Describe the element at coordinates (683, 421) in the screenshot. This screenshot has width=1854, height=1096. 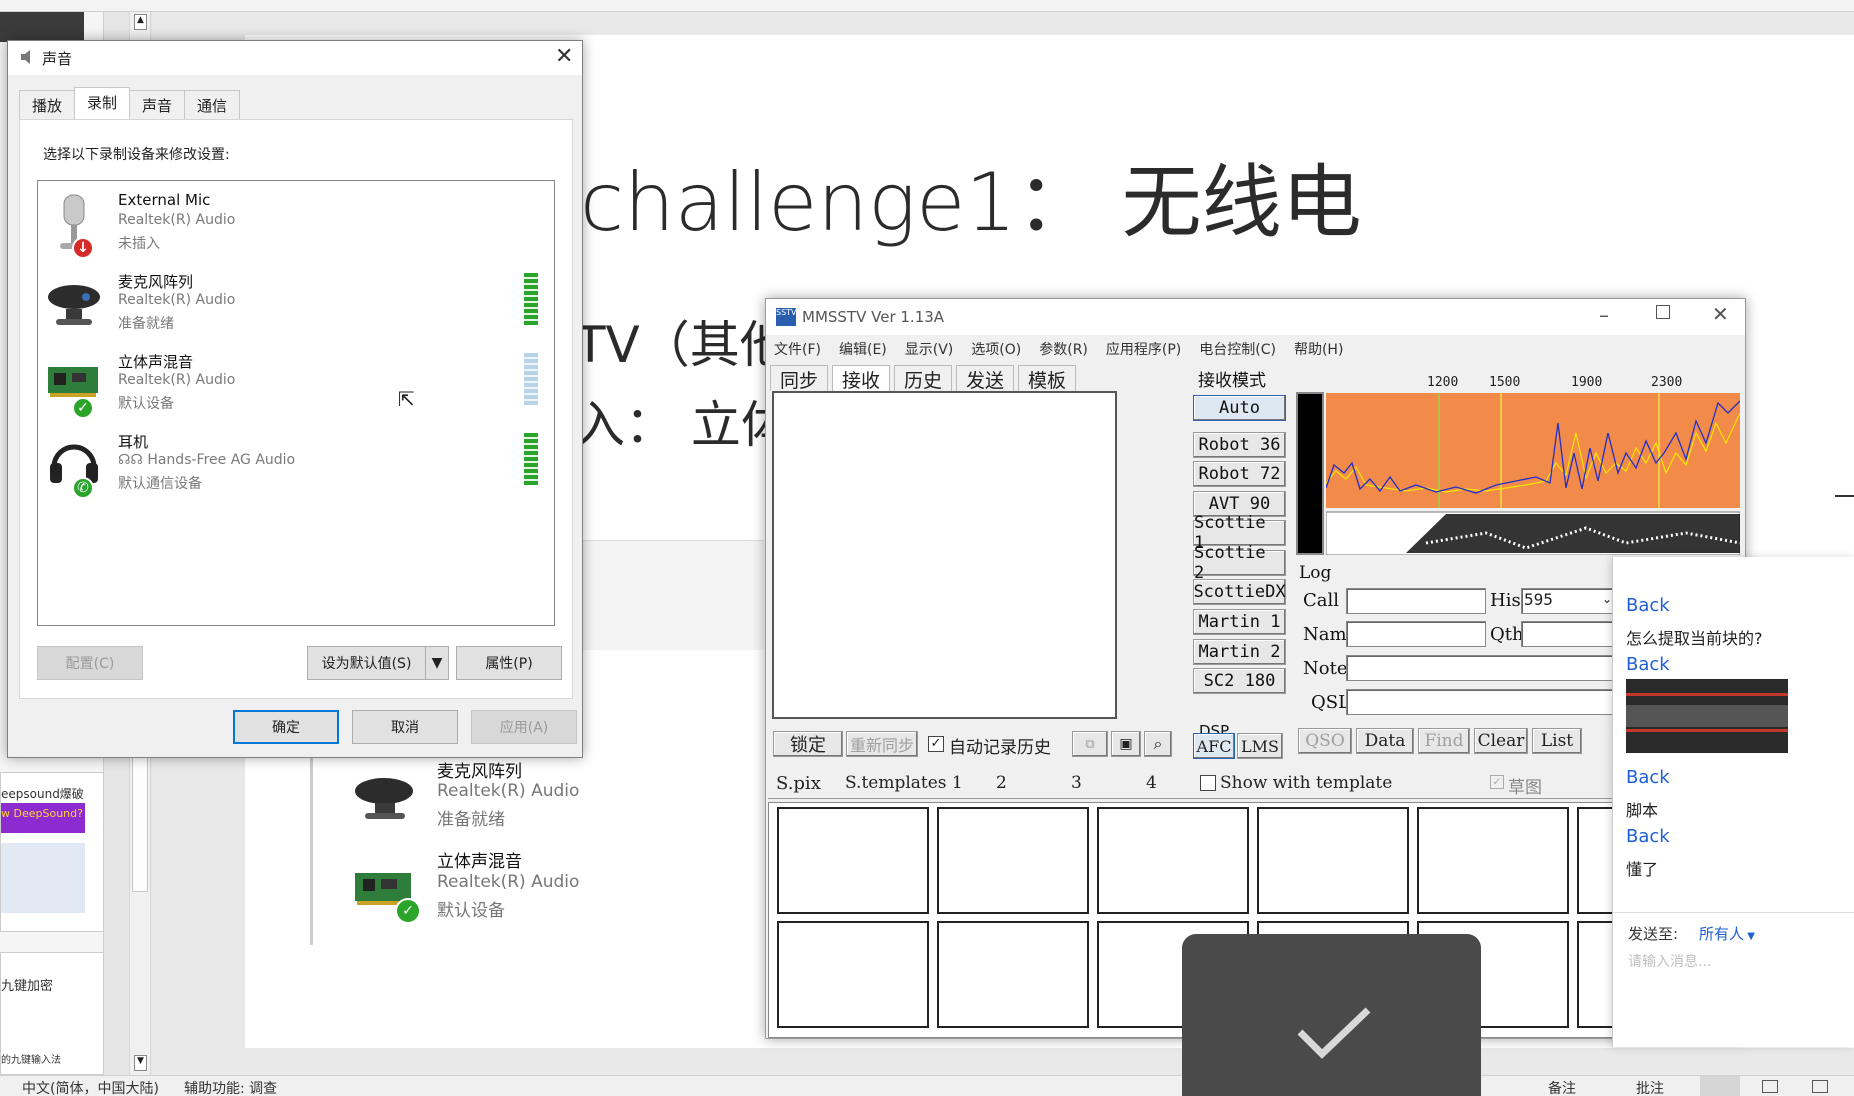
I see `slide-text-line: 入： 立体` at that location.